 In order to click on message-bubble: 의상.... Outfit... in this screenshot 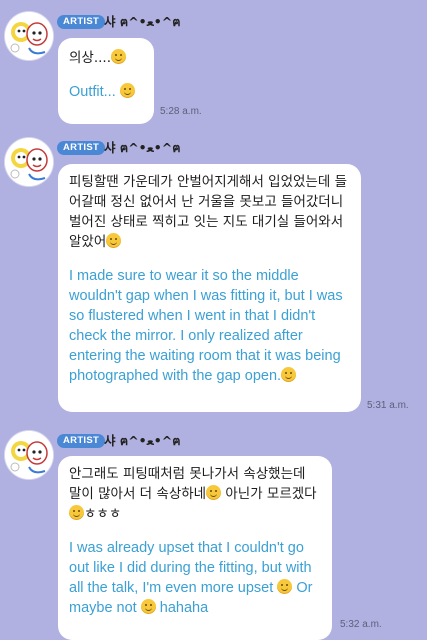, I will do `click(106, 81)`.